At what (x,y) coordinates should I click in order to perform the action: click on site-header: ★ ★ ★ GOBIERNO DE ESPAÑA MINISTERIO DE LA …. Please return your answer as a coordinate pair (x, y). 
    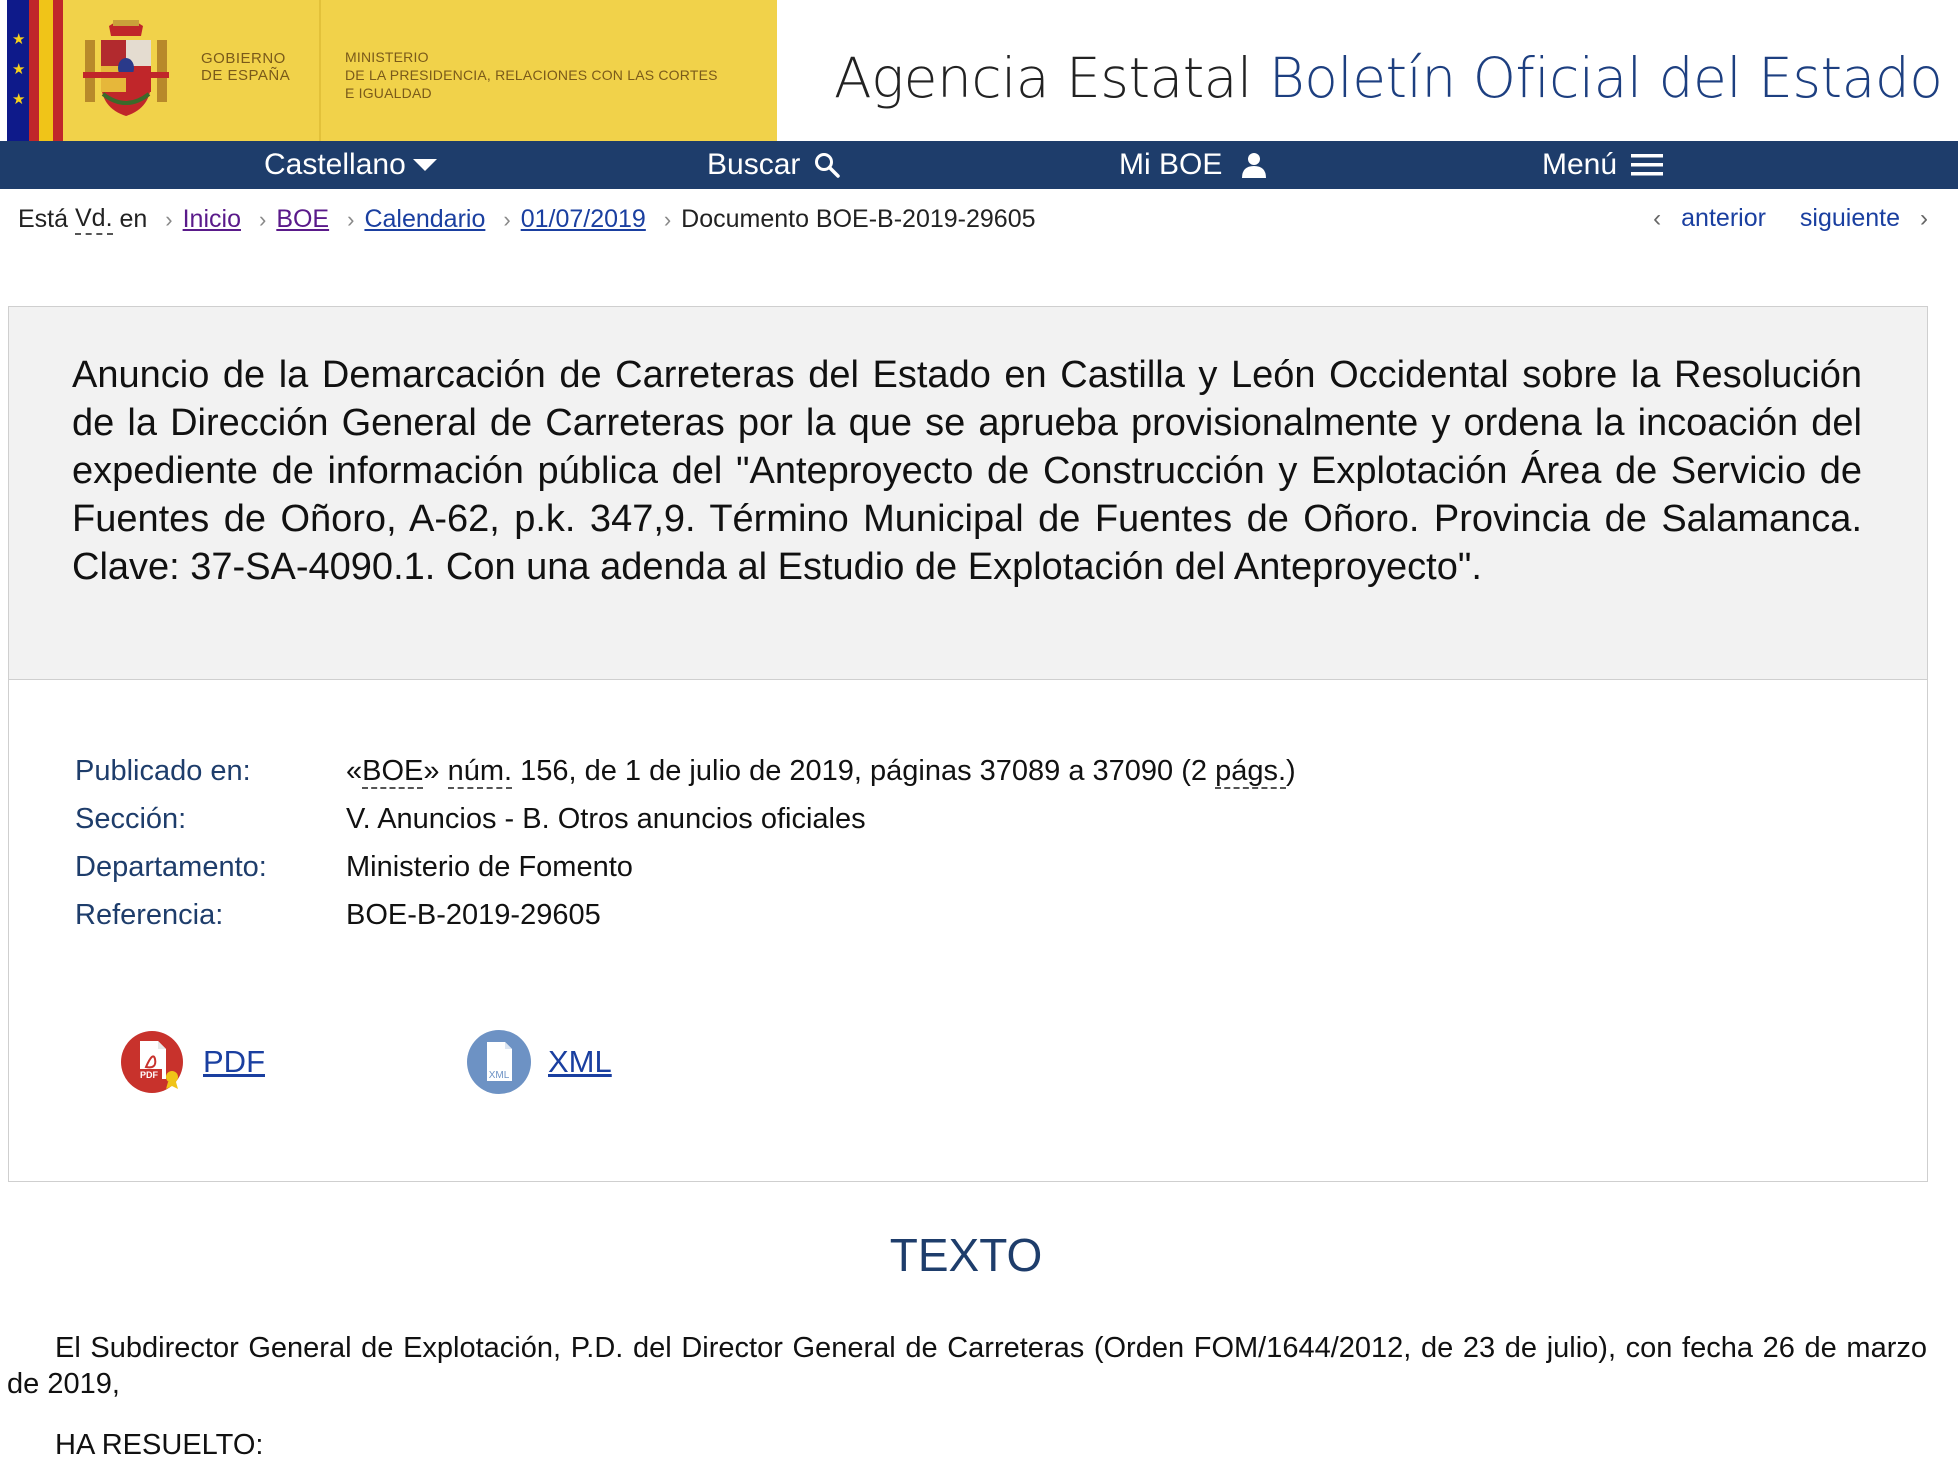
    Looking at the image, I should click on (979, 70).